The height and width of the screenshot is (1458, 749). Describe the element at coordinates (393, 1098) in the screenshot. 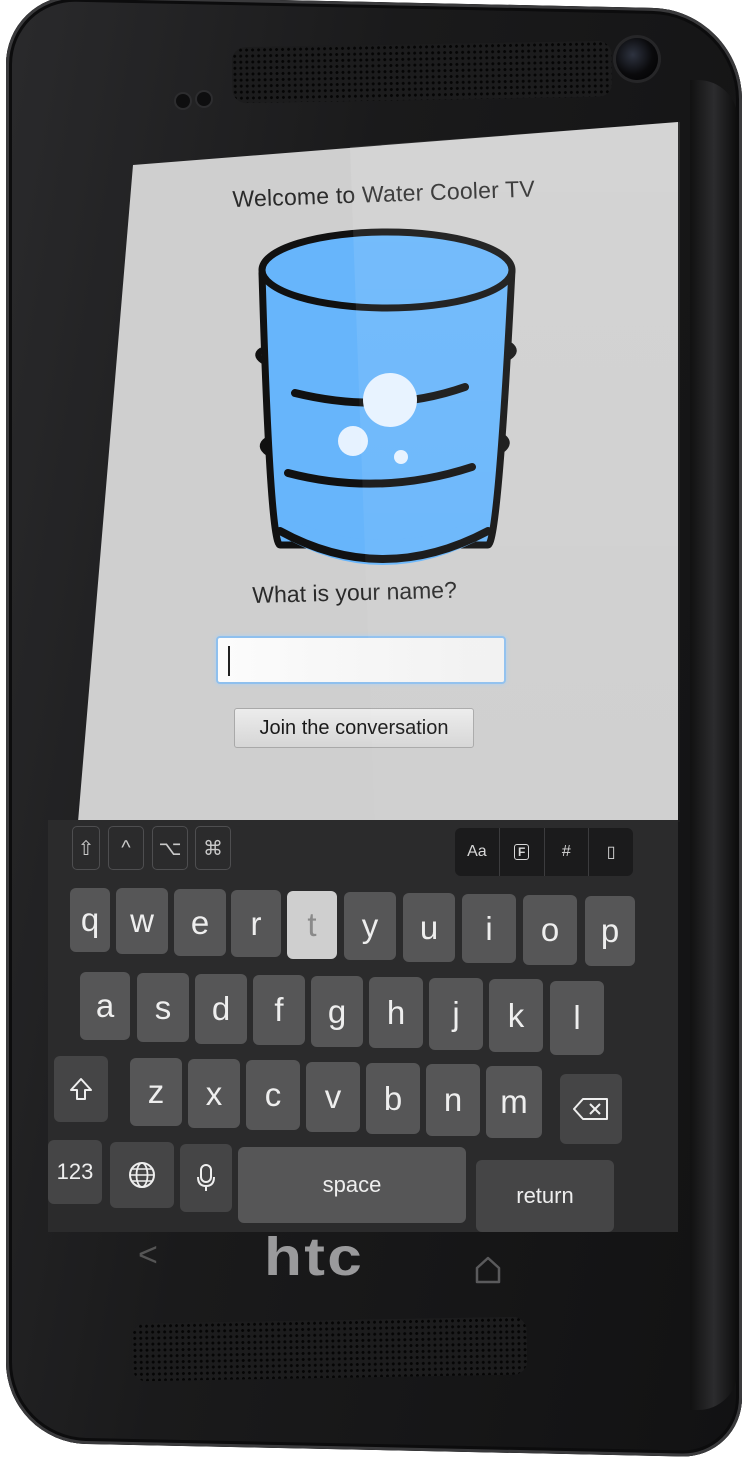

I see `key-b: b` at that location.